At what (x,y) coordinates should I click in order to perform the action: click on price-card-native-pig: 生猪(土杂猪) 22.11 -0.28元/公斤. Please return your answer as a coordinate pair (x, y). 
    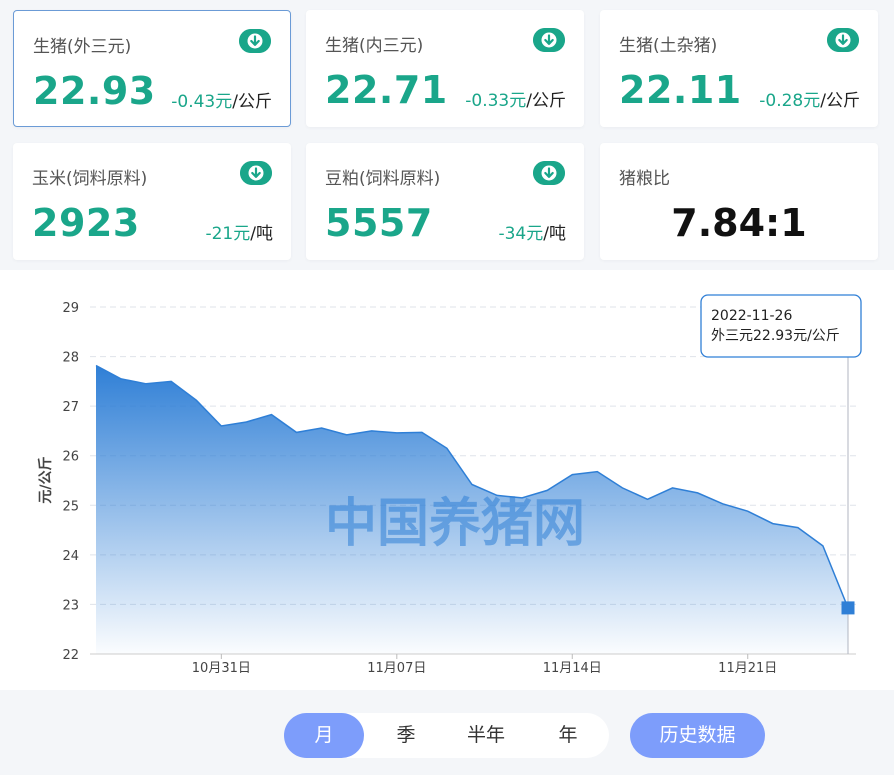
    Looking at the image, I should click on (739, 68).